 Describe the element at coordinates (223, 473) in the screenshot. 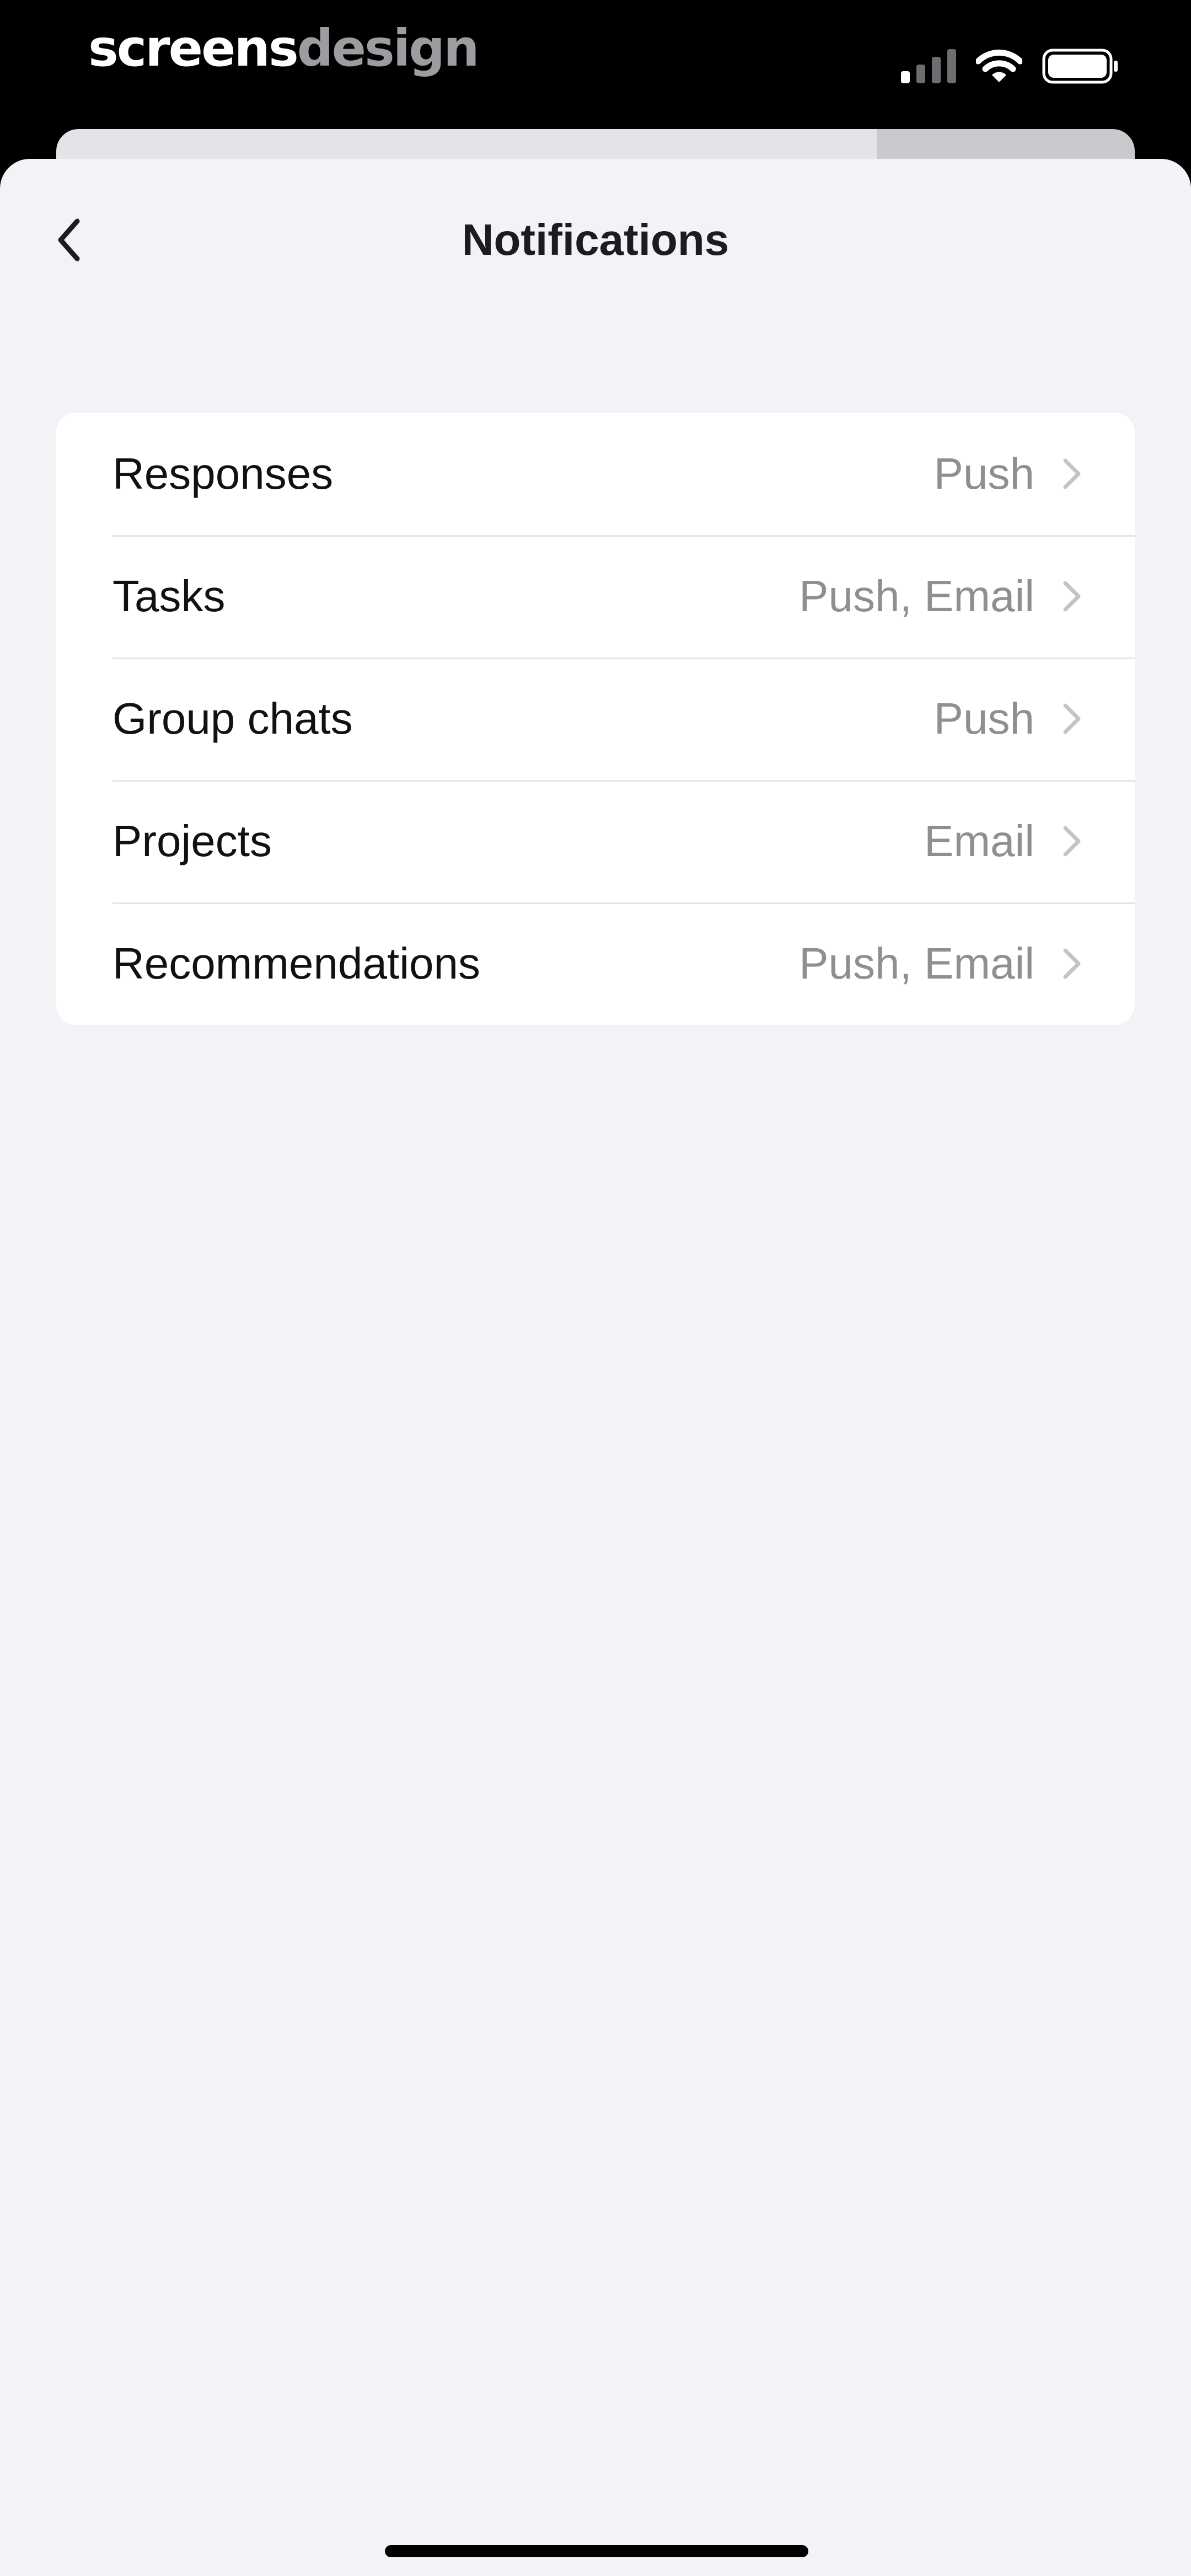

I see `setting-label: Responses` at that location.